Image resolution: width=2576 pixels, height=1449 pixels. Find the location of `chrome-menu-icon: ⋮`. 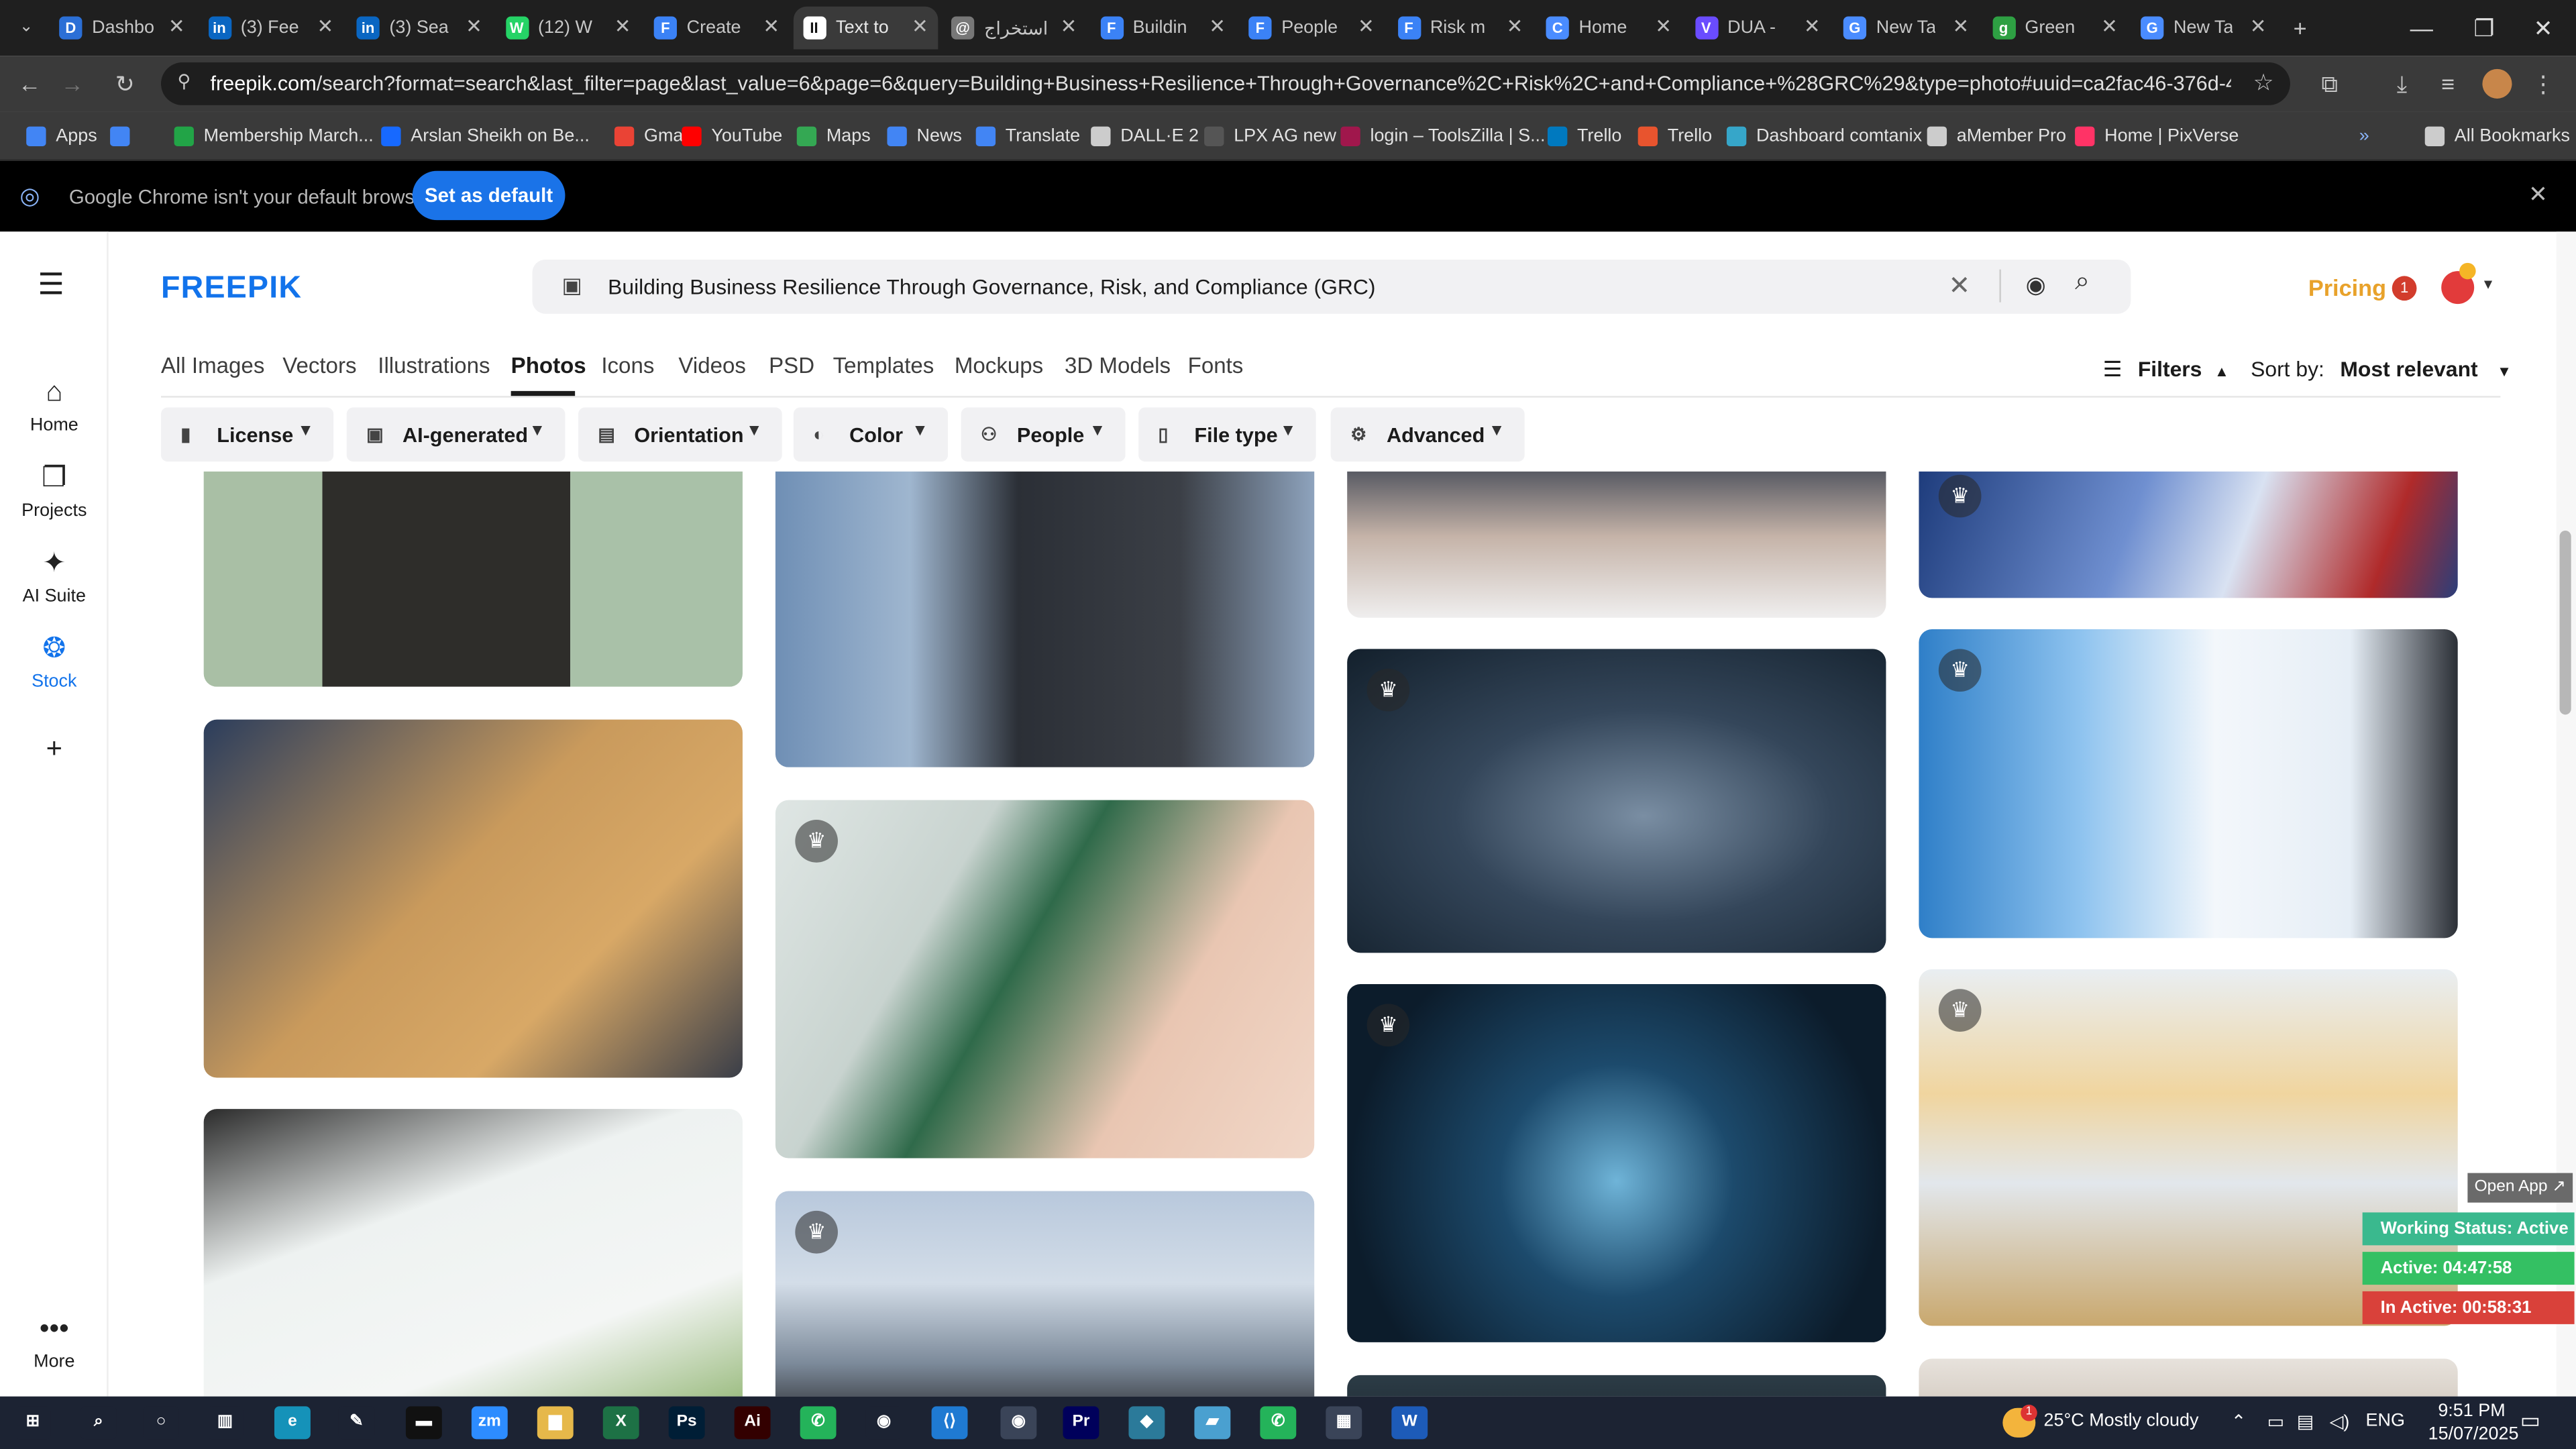

chrome-menu-icon: ⋮ is located at coordinates (2543, 83).